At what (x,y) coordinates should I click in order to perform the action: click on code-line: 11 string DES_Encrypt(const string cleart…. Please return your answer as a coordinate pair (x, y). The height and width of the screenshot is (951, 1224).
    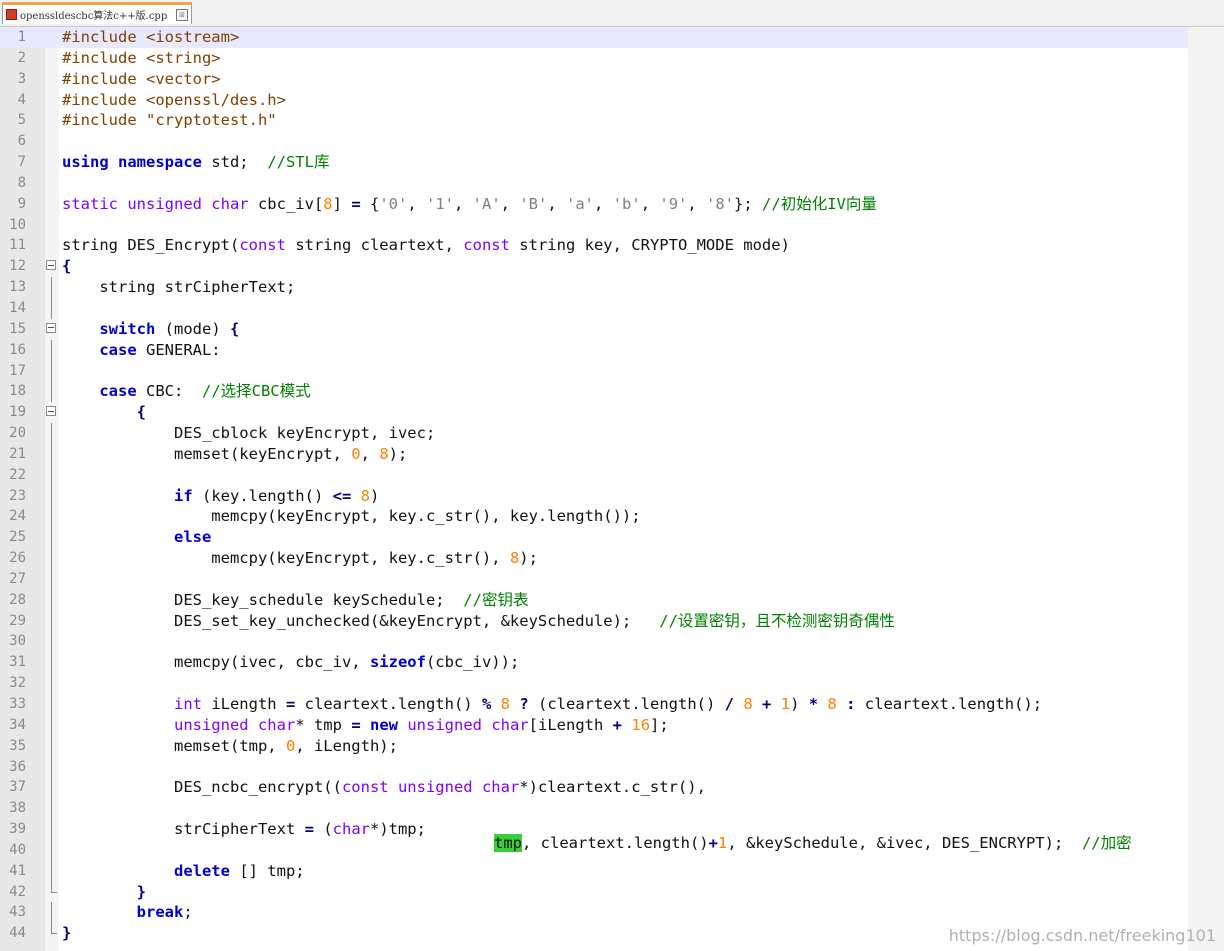
    Looking at the image, I should click on (594, 245).